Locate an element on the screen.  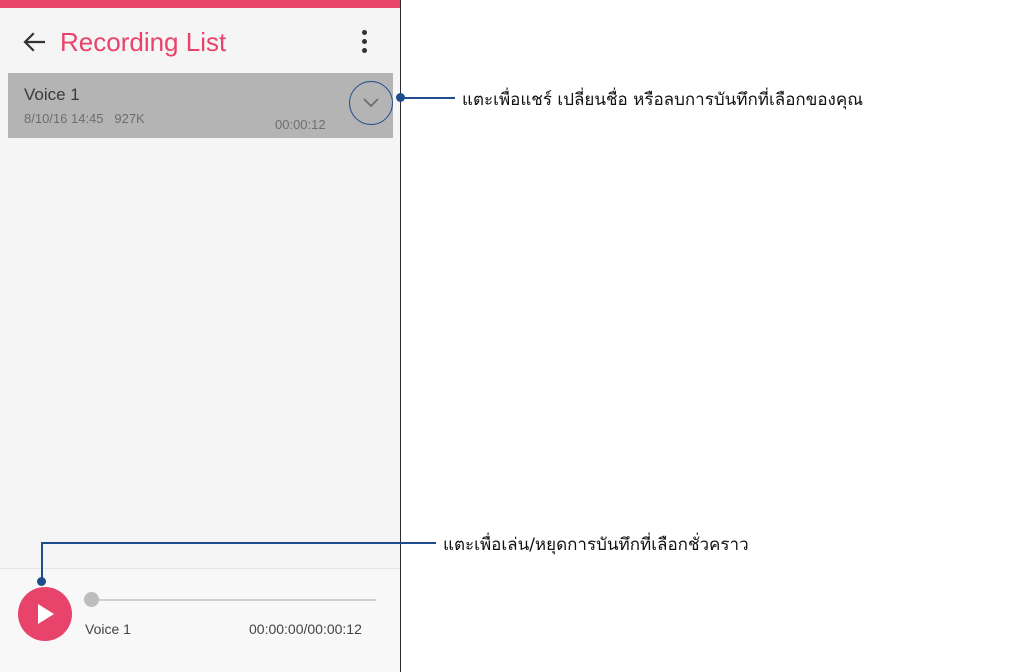
recording-list-item: Voice 1 8/10/16 14:45 927K 00:00:12 is located at coordinates (200, 105).